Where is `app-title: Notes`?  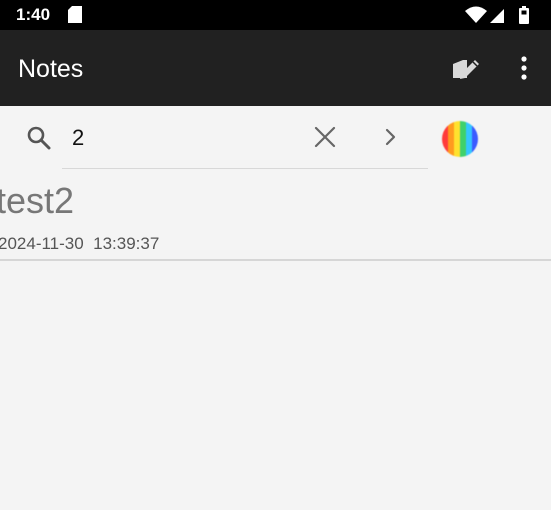
app-title: Notes is located at coordinates (51, 69).